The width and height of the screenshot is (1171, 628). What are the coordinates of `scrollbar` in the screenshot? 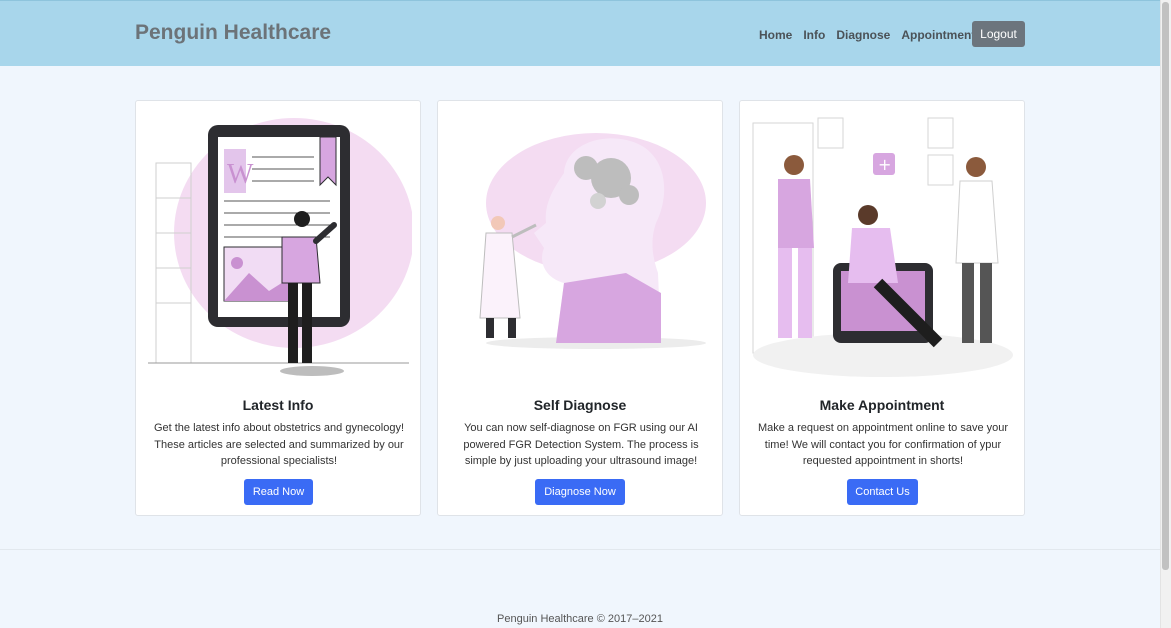 It's located at (1165, 314).